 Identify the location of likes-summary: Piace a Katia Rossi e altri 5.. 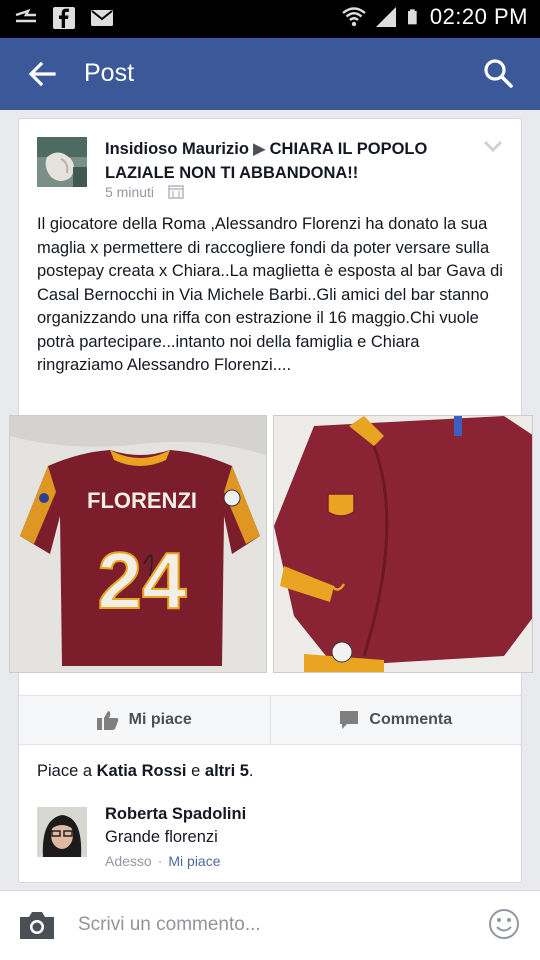
(145, 771).